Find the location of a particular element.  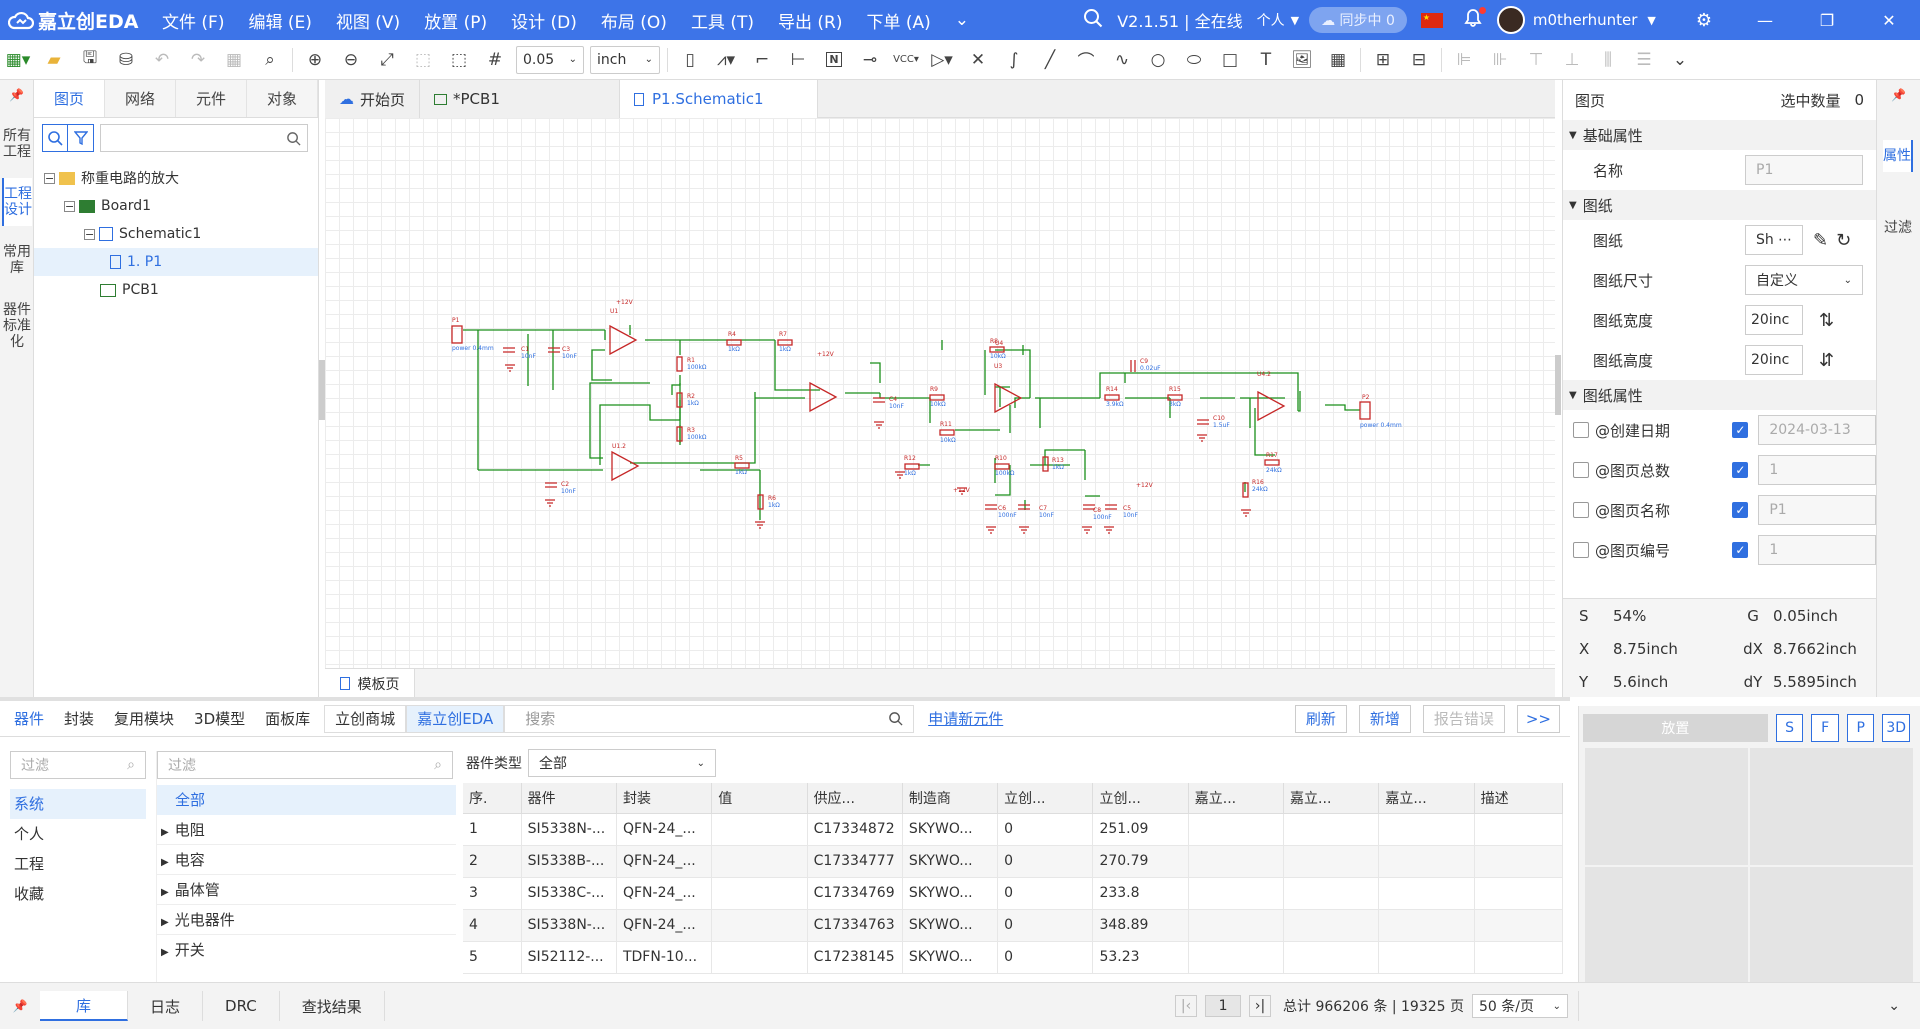

sync-status-badge: ☁ 同步中 0 is located at coordinates (1358, 20).